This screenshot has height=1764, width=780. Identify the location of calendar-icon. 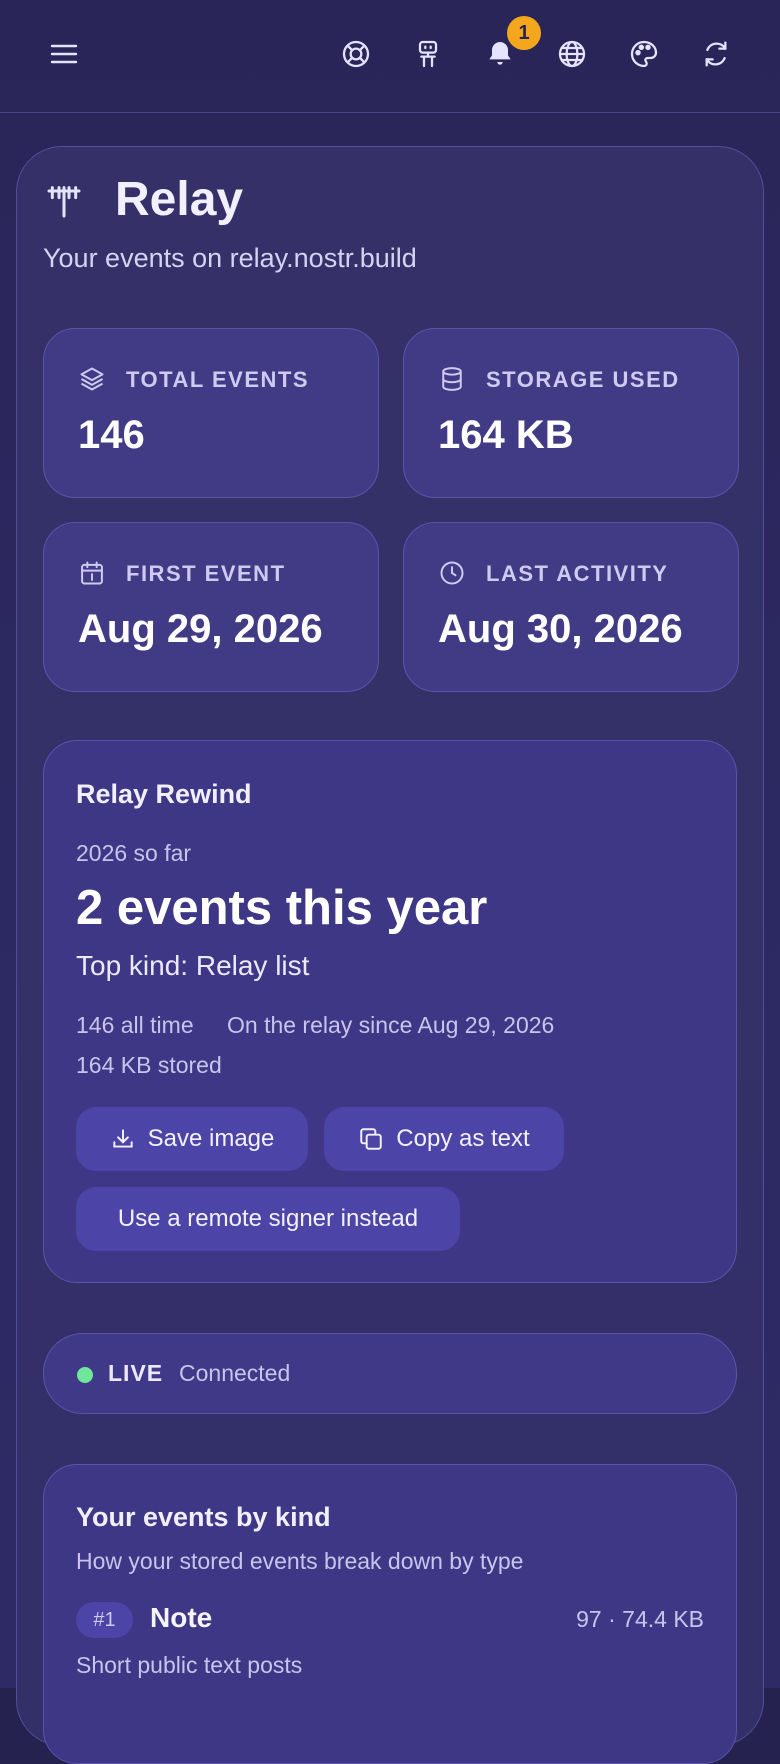
(92, 573).